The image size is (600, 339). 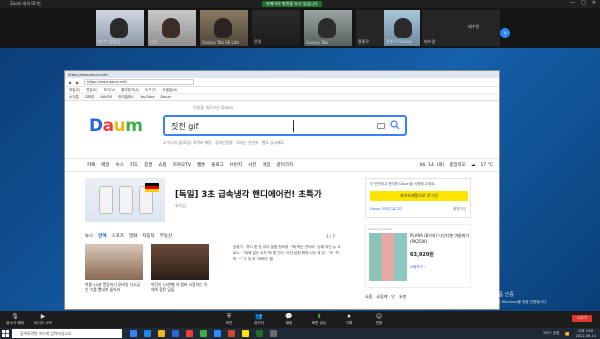 What do you see at coordinates (105, 165) in the screenshot?
I see `nav-mail: 메일` at bounding box center [105, 165].